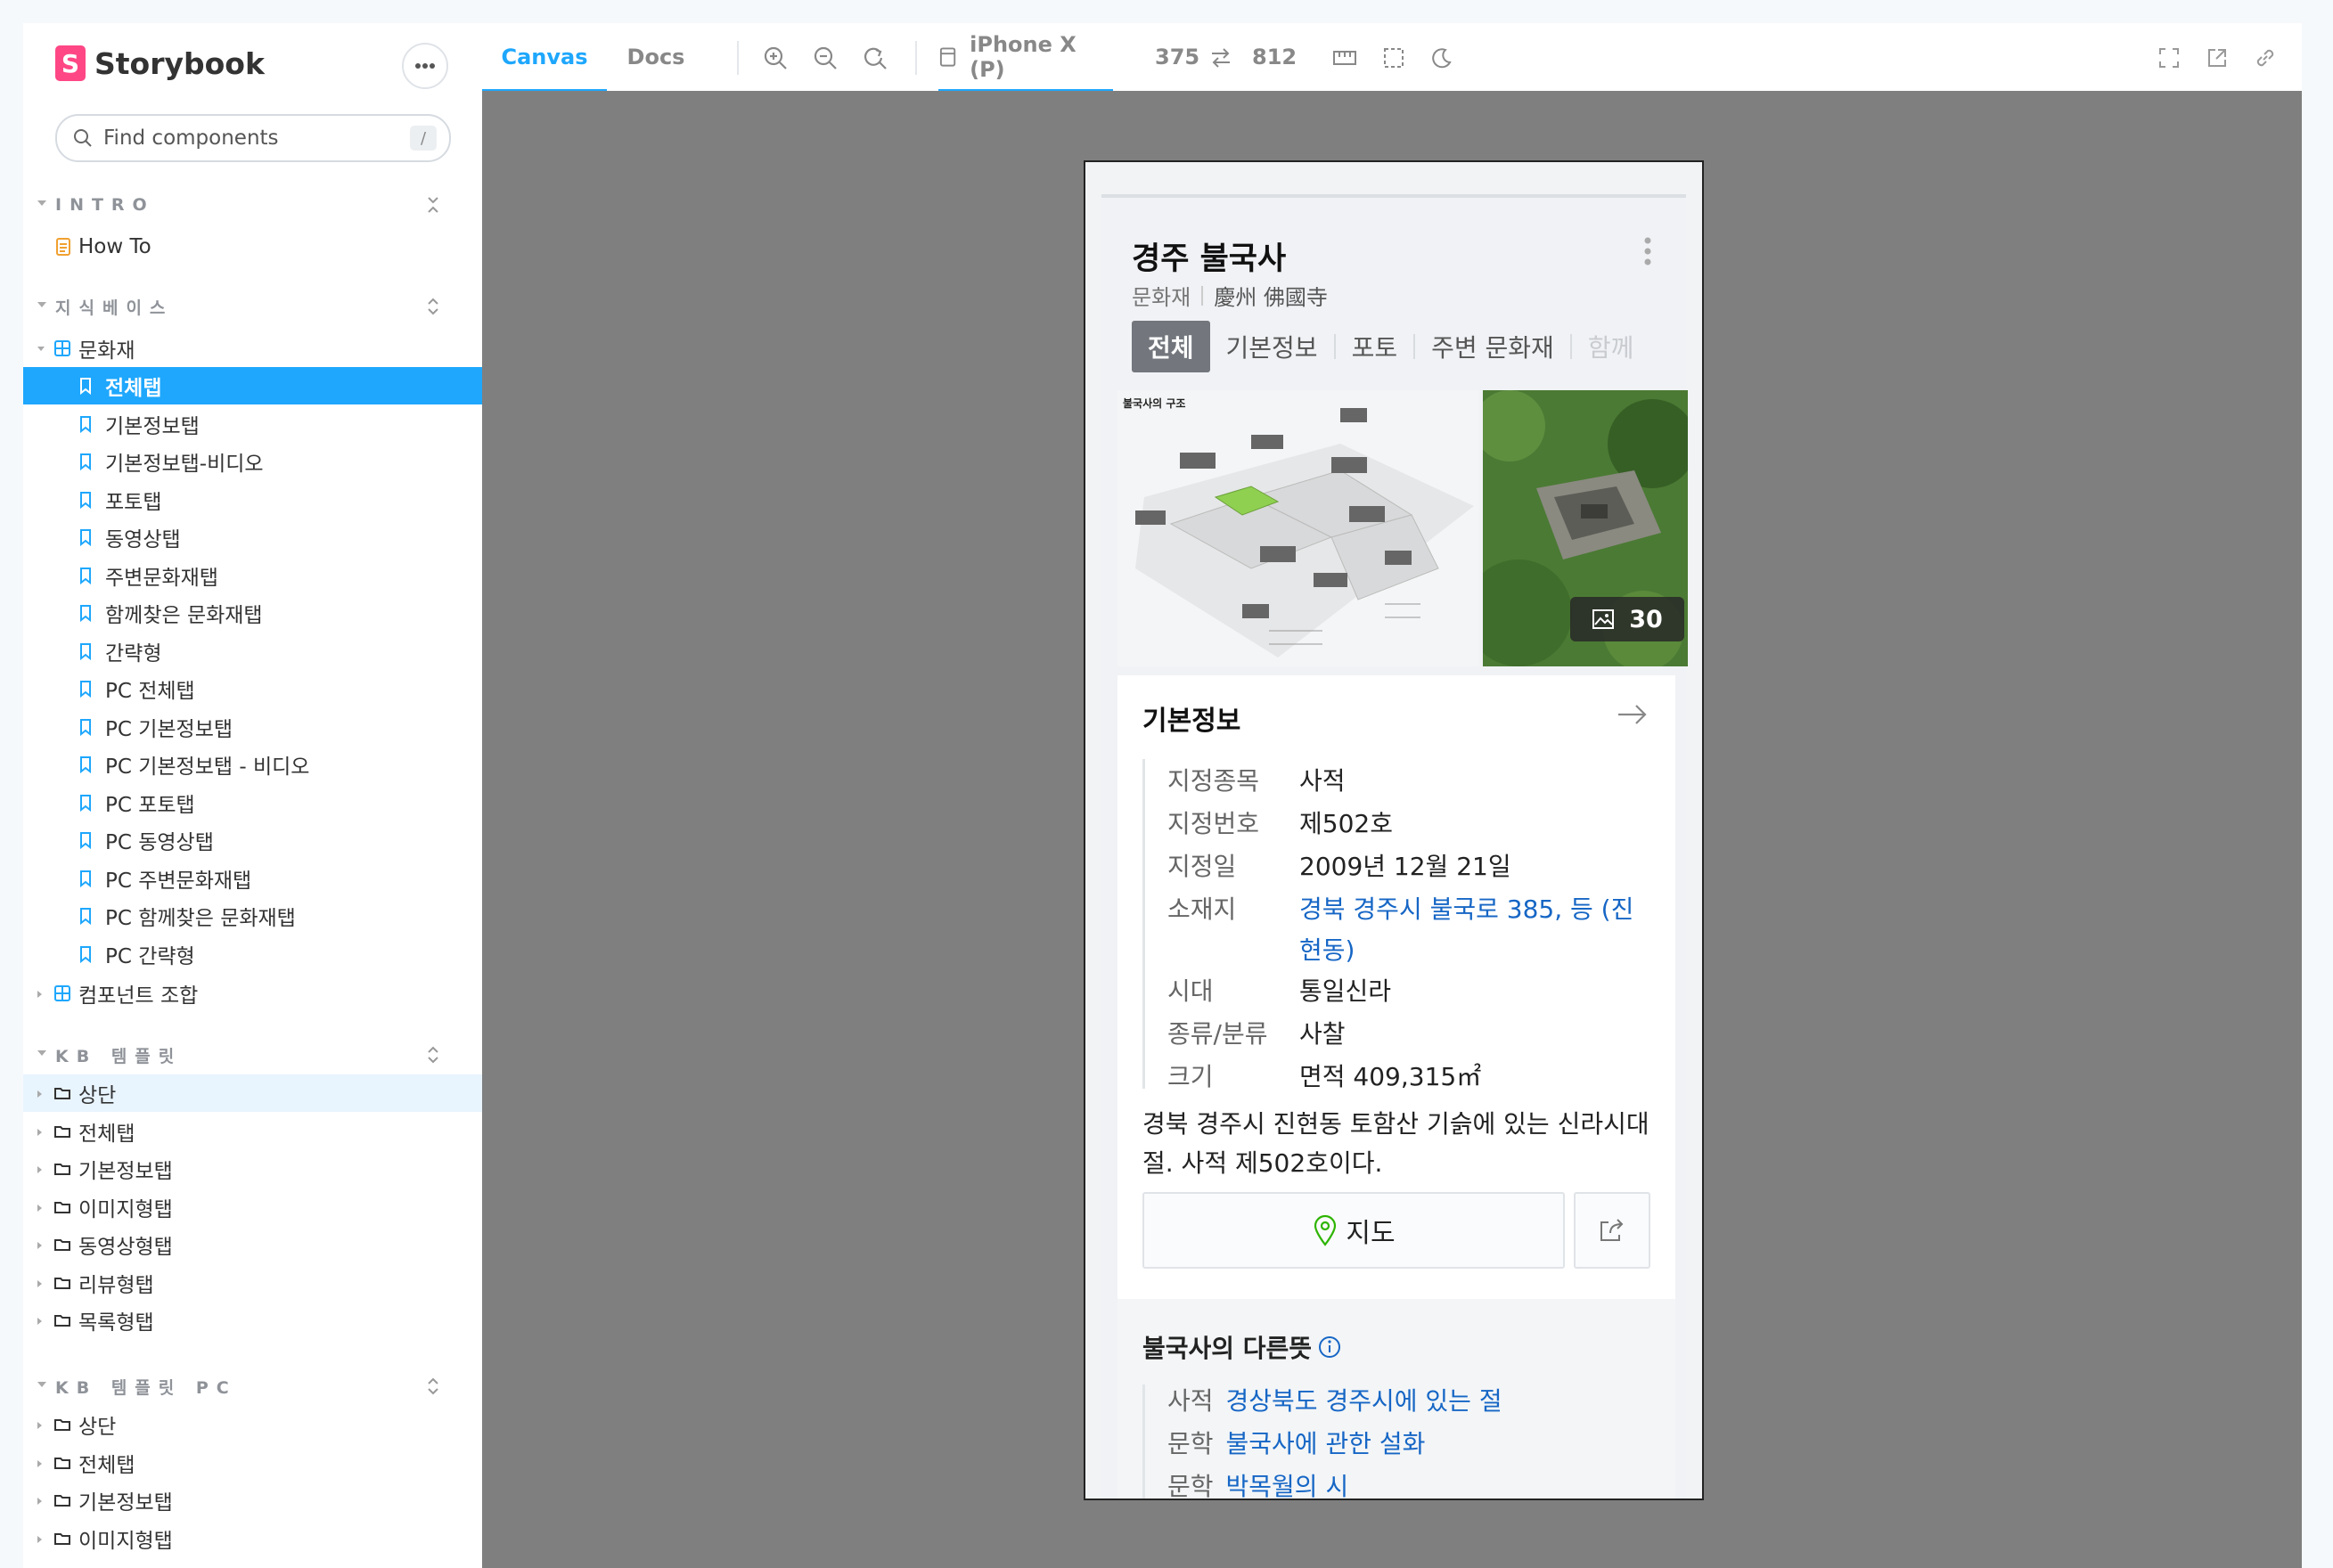  Describe the element at coordinates (160, 63) in the screenshot. I see `storybook-logo: S Storybook` at that location.